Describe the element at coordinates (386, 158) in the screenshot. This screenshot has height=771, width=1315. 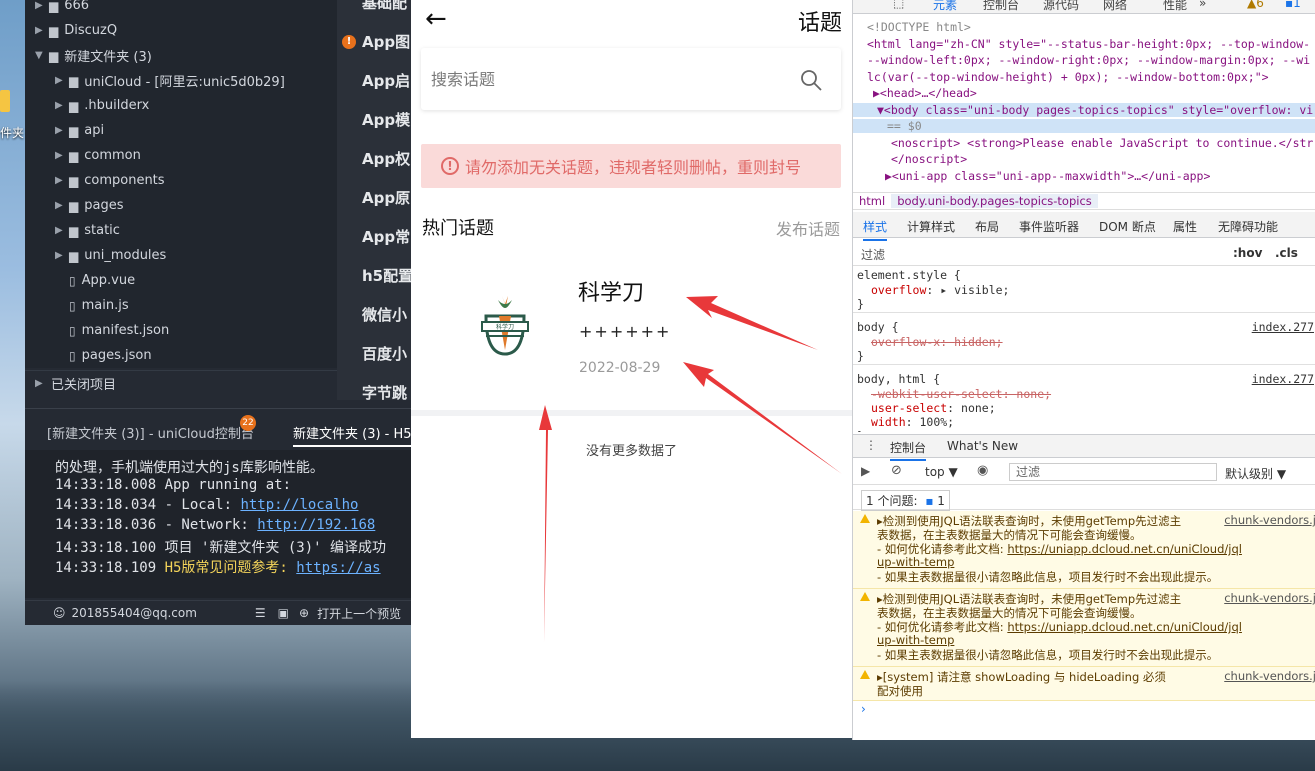
I see `doc-outline-item: App权` at that location.